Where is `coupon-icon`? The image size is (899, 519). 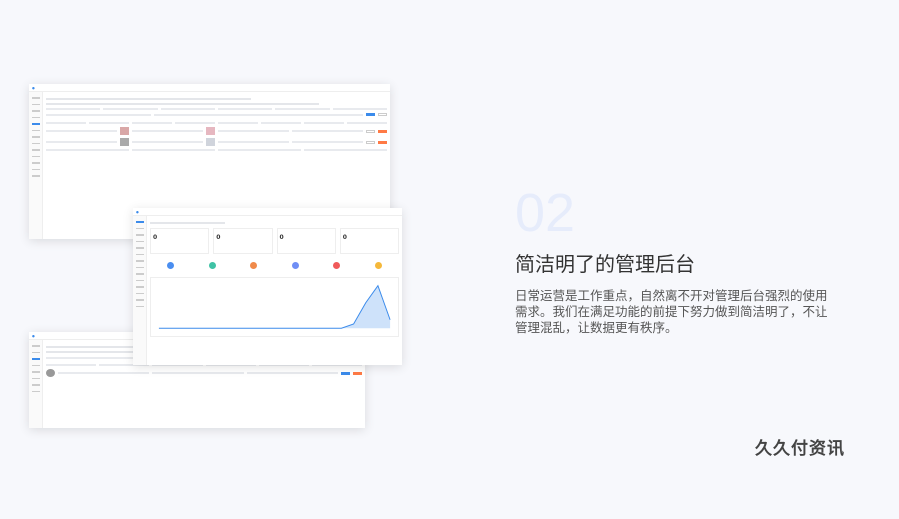 coupon-icon is located at coordinates (337, 265).